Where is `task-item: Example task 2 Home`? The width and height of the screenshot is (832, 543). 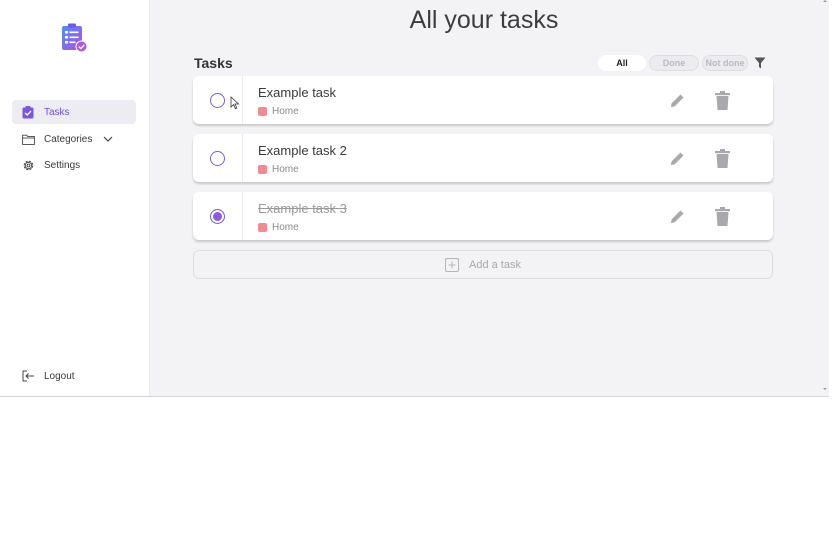 task-item: Example task 2 Home is located at coordinates (483, 158).